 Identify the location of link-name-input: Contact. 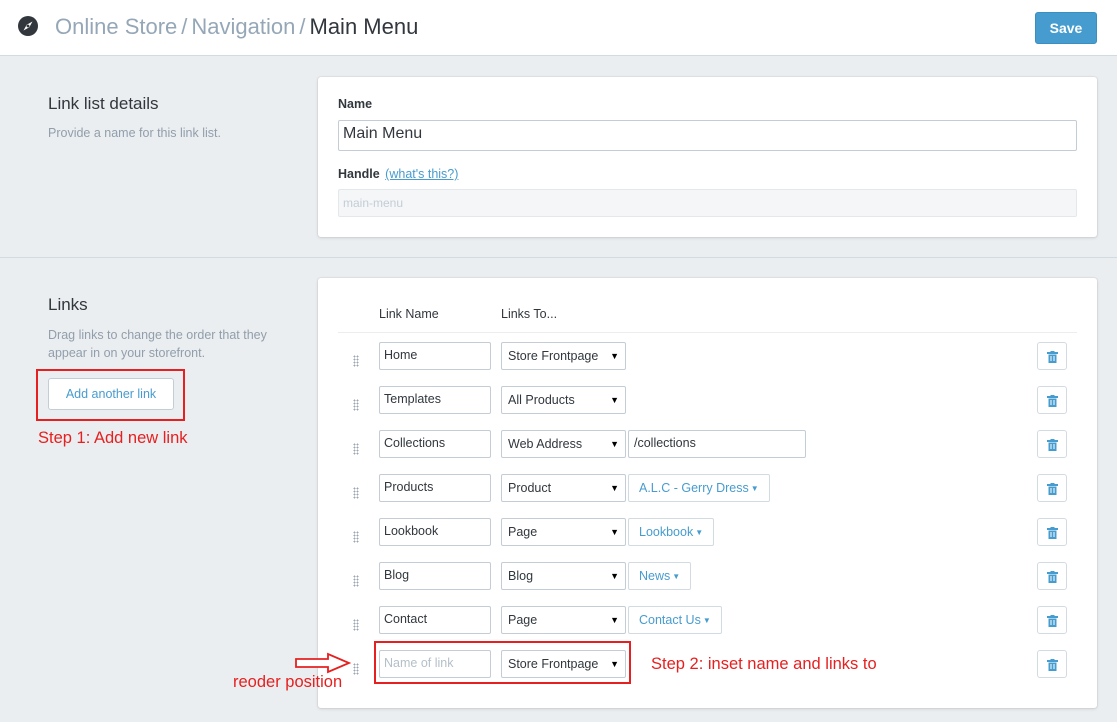
(435, 620).